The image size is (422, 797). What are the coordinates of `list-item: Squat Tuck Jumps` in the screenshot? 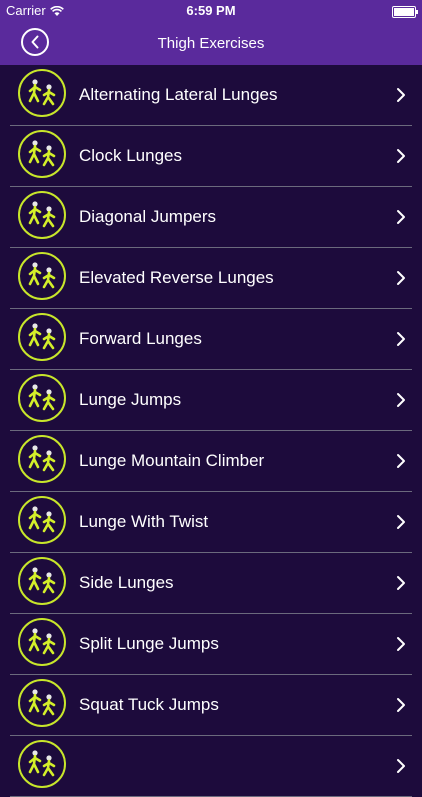 It's located at (211, 705).